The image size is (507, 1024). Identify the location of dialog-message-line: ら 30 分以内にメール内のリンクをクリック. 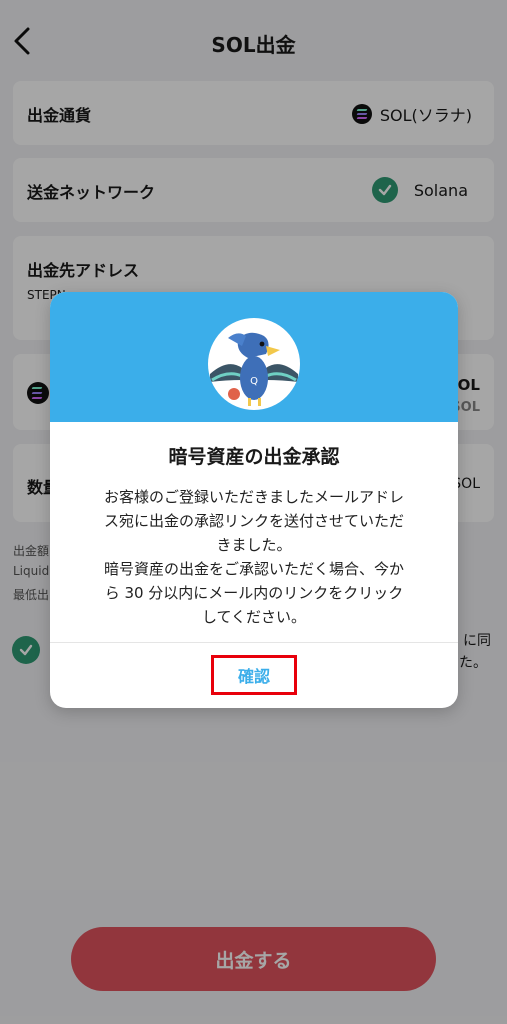
(254, 593).